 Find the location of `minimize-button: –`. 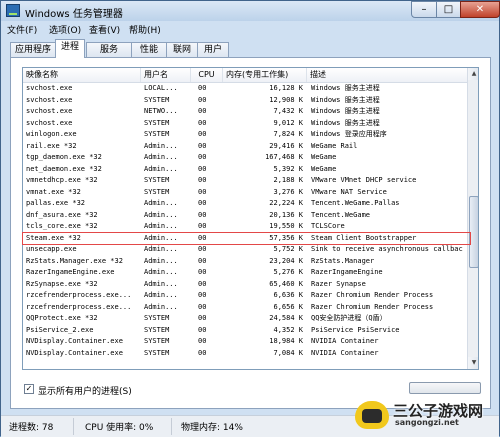

minimize-button: – is located at coordinates (424, 9).